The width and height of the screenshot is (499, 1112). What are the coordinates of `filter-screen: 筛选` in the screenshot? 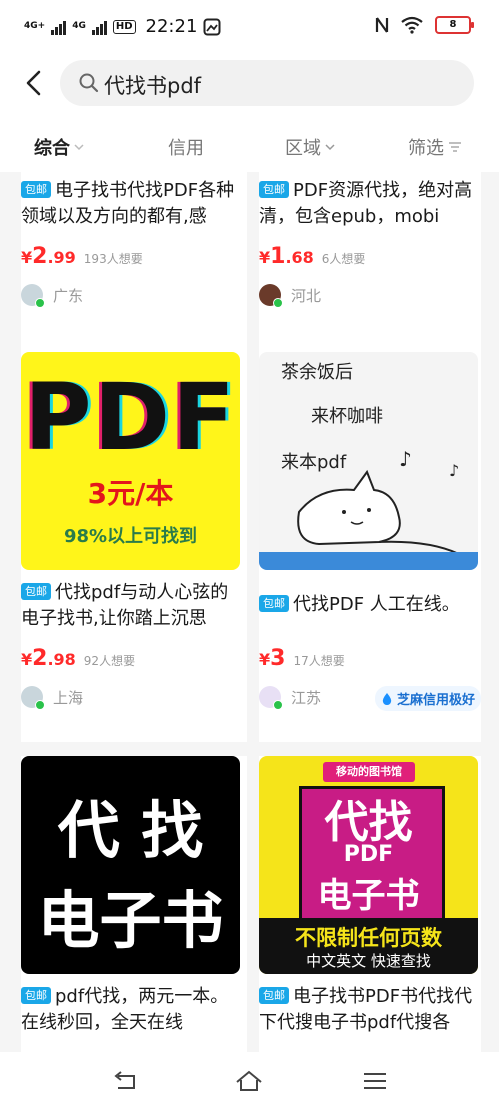 It's located at (435, 147).